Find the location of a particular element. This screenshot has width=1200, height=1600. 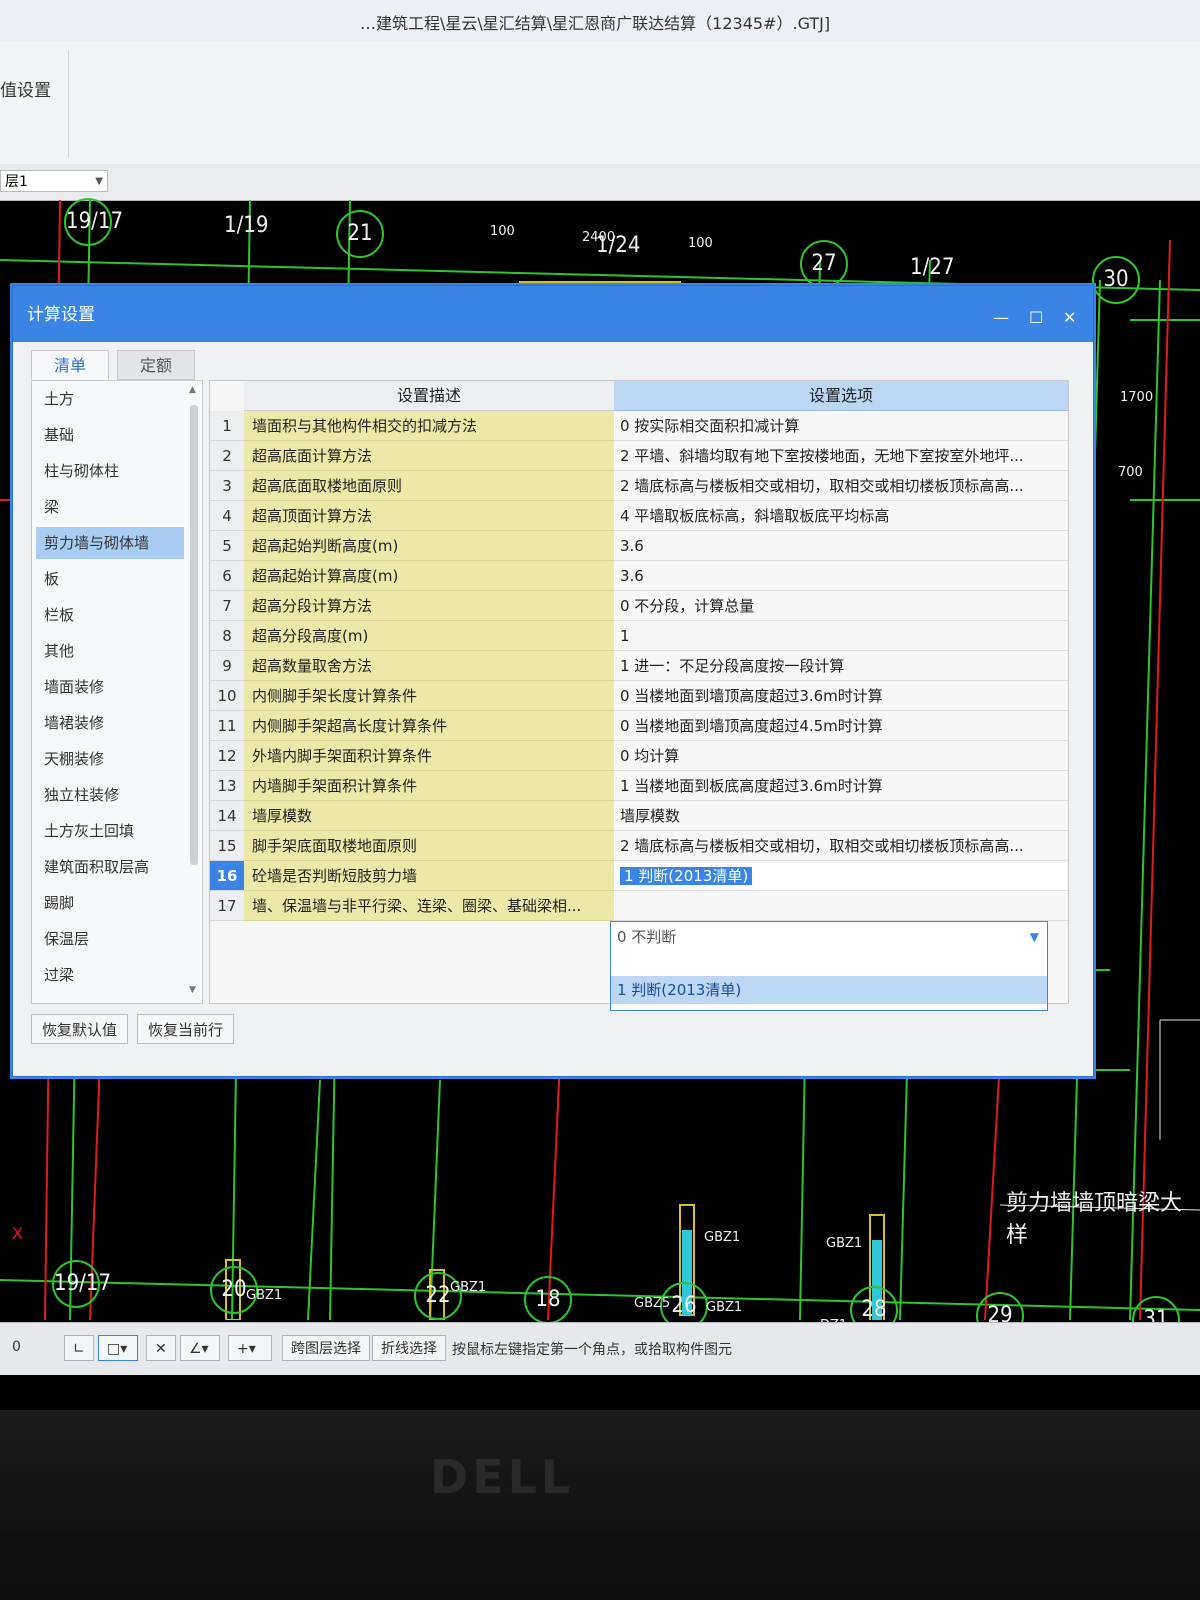

category-item: 保温层 is located at coordinates (110, 939).